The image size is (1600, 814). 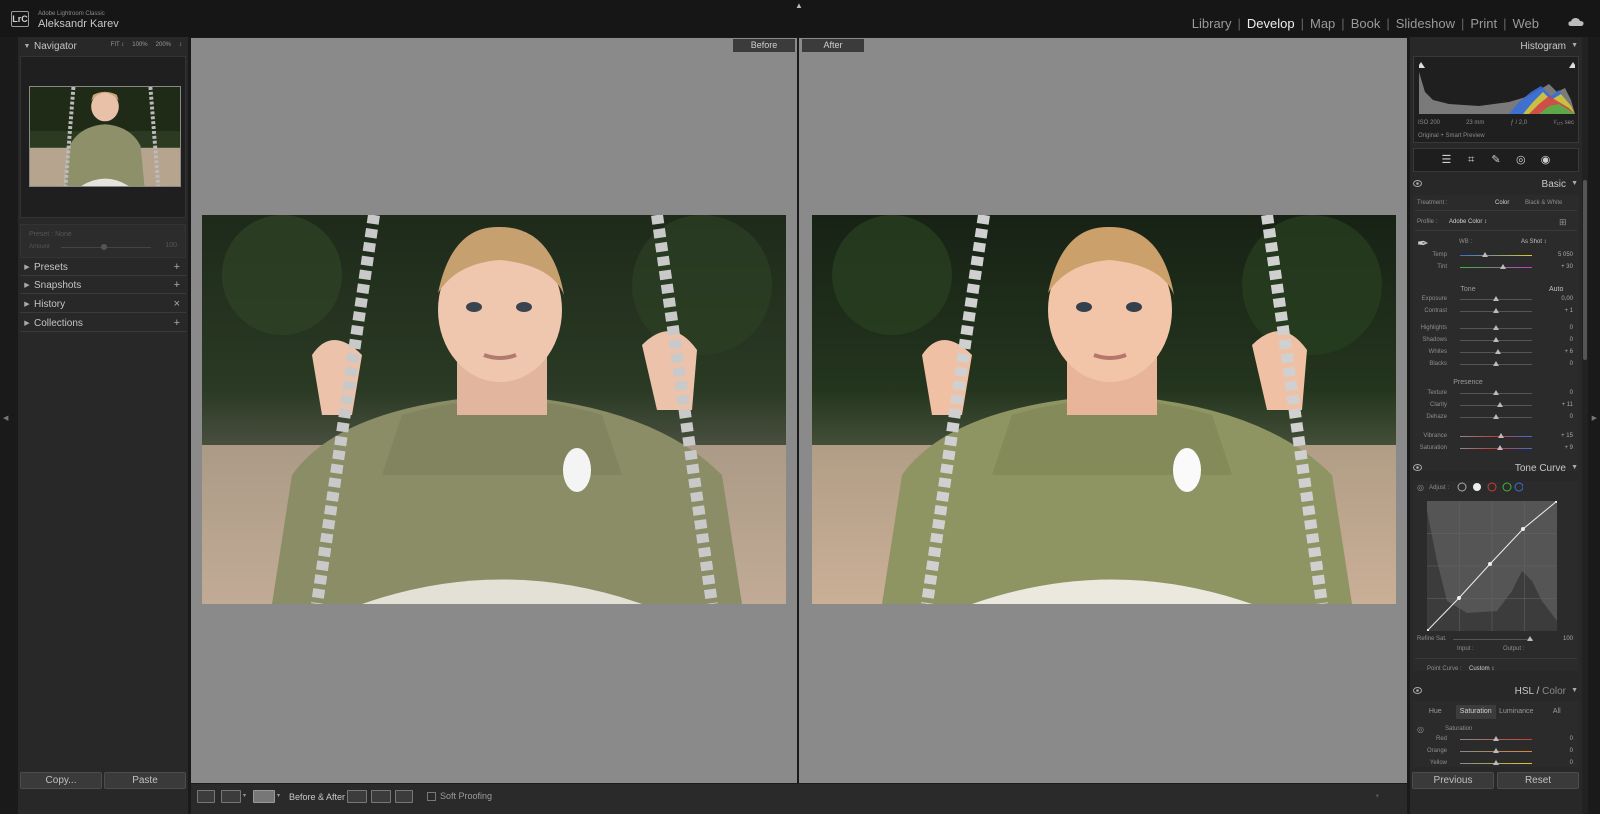 What do you see at coordinates (1538, 780) in the screenshot?
I see `reset-button: Reset` at bounding box center [1538, 780].